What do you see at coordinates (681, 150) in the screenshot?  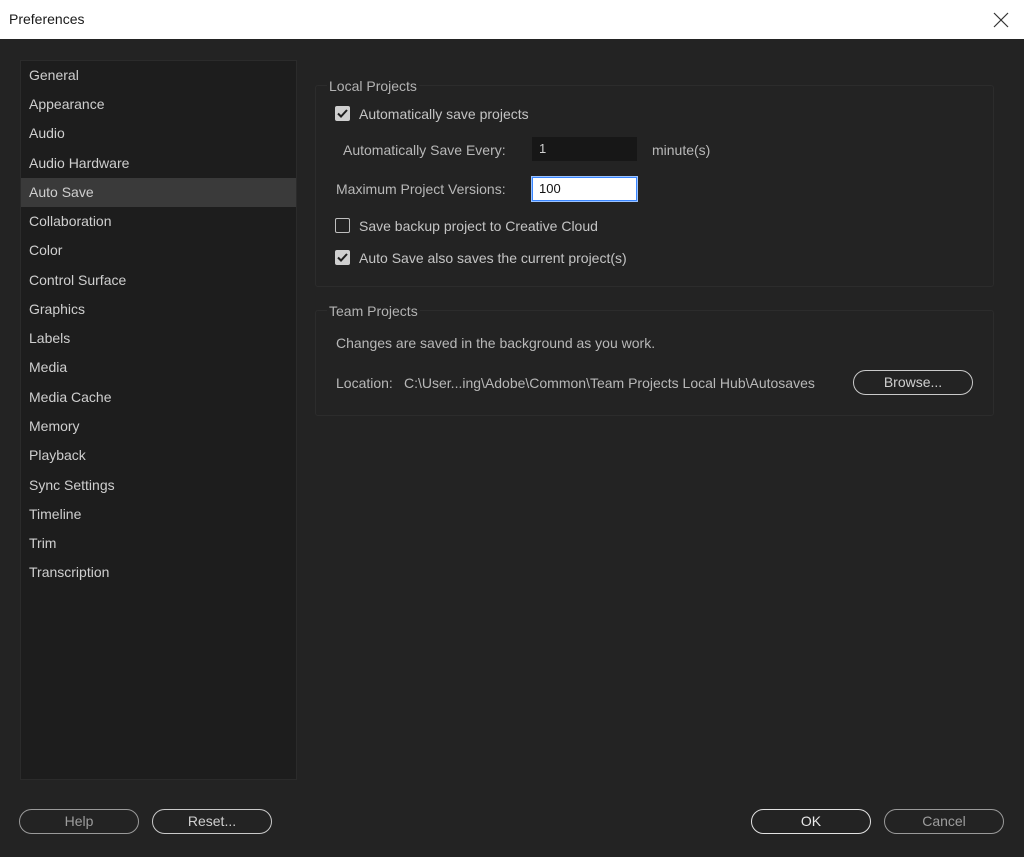 I see `save-every-unit: minute(s)` at bounding box center [681, 150].